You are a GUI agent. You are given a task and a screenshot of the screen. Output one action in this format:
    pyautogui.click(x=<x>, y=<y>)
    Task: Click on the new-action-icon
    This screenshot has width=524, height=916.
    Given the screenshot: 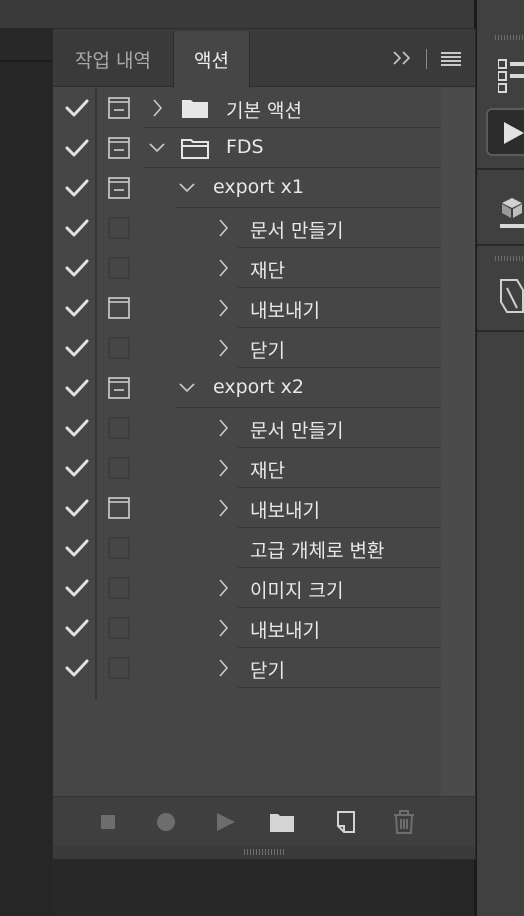 What is the action you would take?
    pyautogui.click(x=346, y=822)
    